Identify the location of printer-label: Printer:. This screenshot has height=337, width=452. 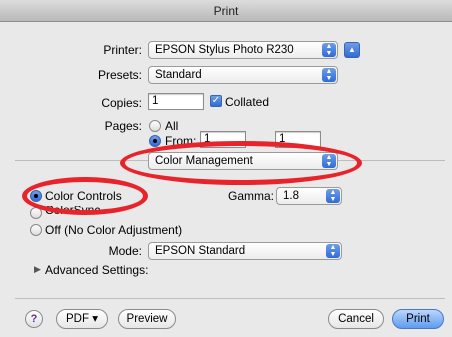
(122, 50).